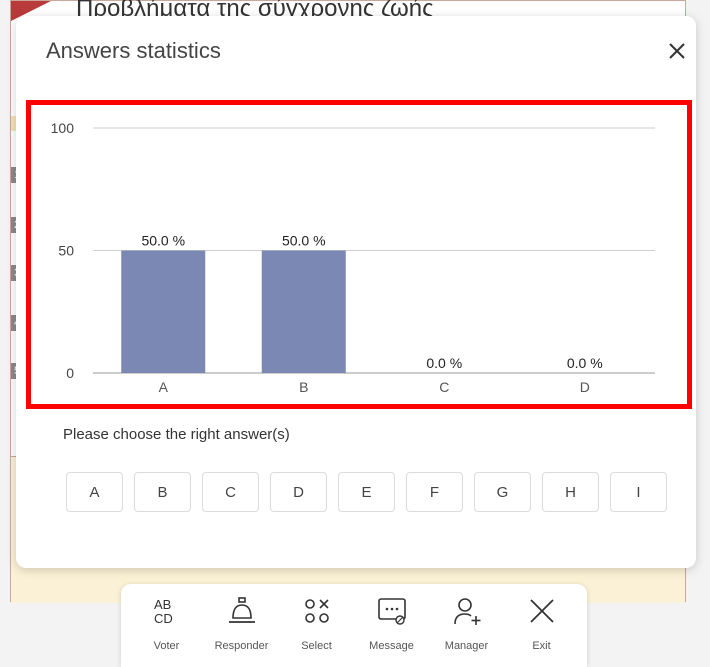  Describe the element at coordinates (444, 387) in the screenshot. I see `x-tick-label: C` at that location.